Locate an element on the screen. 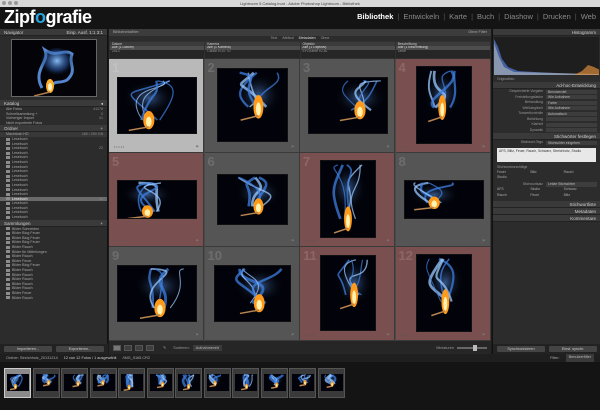  sync-metadata-button: Synchronisieren is located at coordinates (521, 349).